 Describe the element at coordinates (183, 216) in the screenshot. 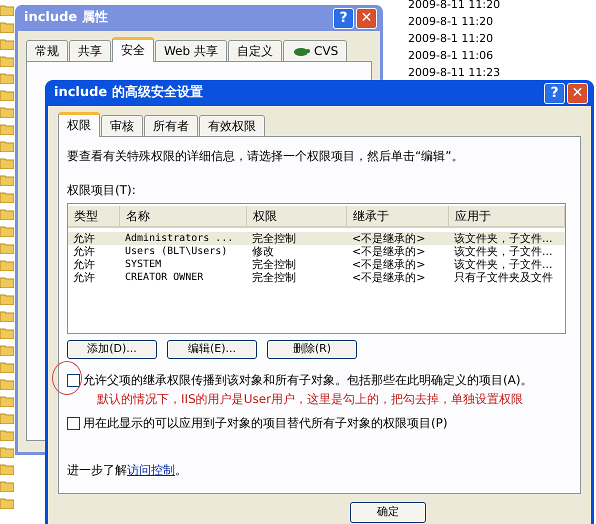

I see `column-header: 名称` at that location.